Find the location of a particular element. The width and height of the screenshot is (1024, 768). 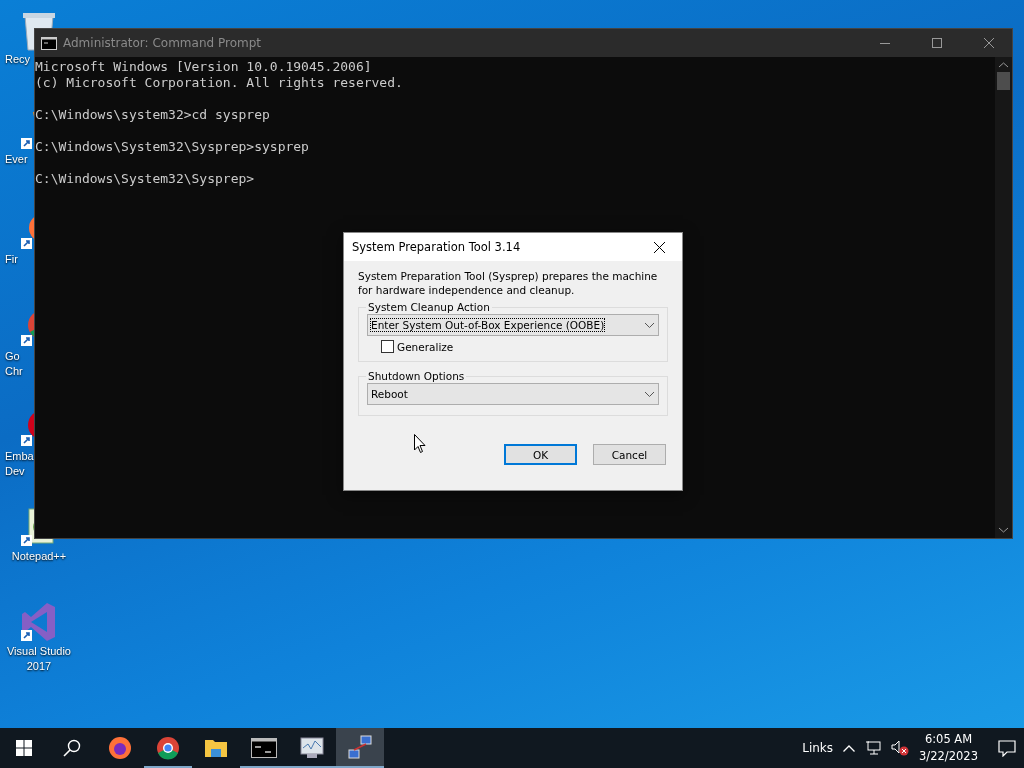

console-line: C:\Windows\System32\Sysprep> is located at coordinates (145, 179).